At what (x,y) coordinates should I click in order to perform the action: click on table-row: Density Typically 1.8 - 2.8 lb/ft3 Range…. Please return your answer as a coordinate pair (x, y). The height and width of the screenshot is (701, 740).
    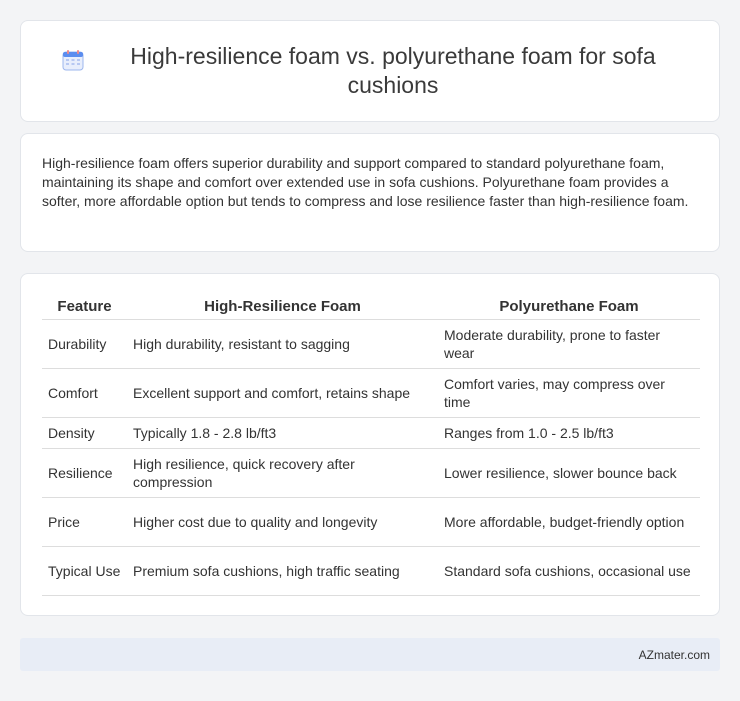
    Looking at the image, I should click on (371, 433).